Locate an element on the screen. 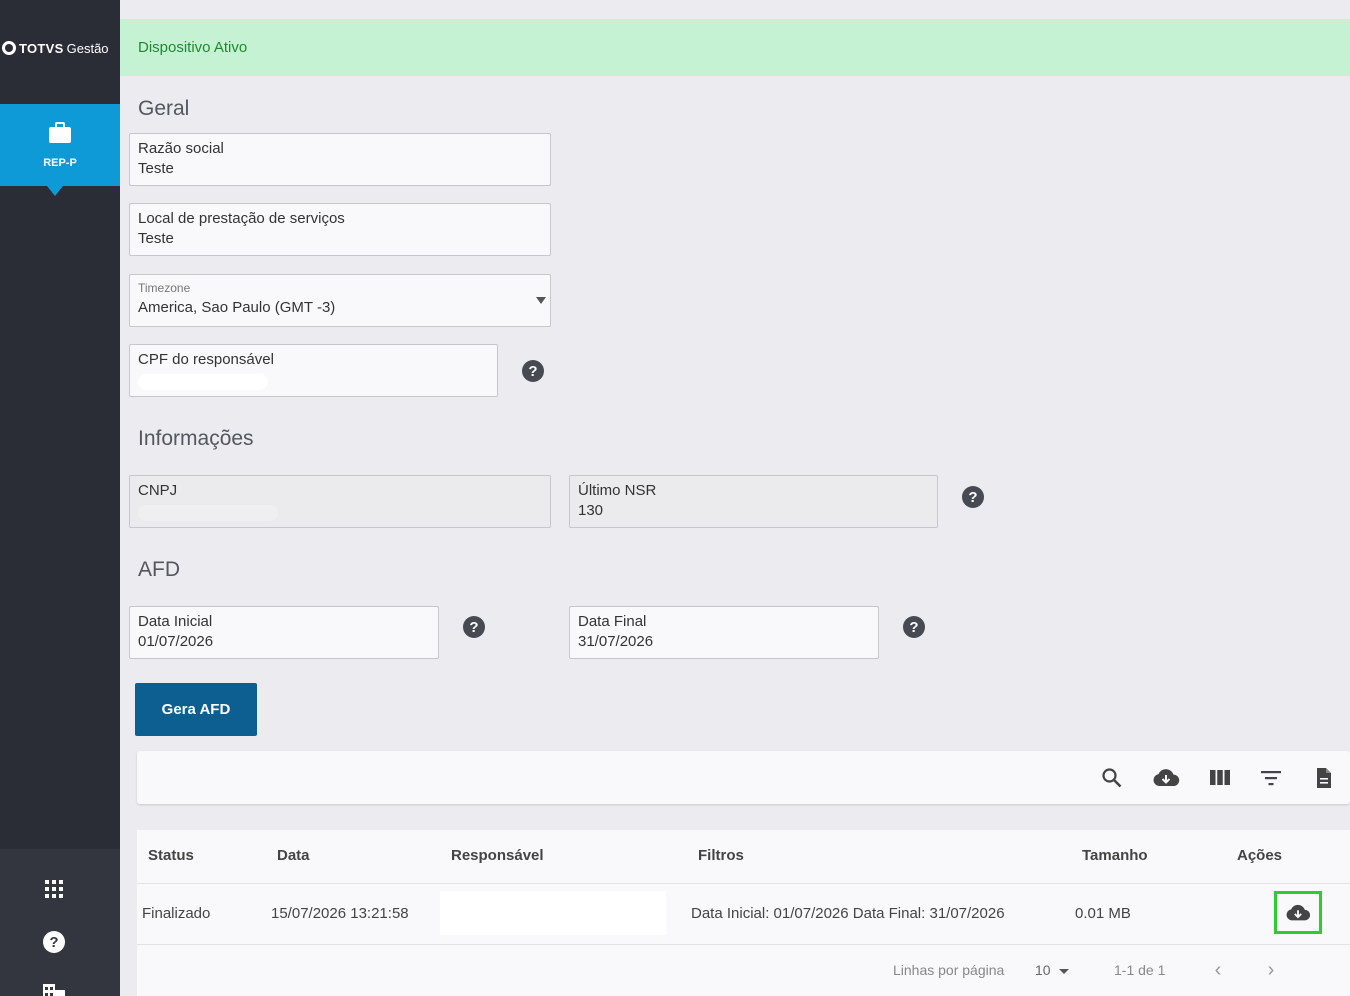 The width and height of the screenshot is (1350, 996). top-strip is located at coordinates (735, 9).